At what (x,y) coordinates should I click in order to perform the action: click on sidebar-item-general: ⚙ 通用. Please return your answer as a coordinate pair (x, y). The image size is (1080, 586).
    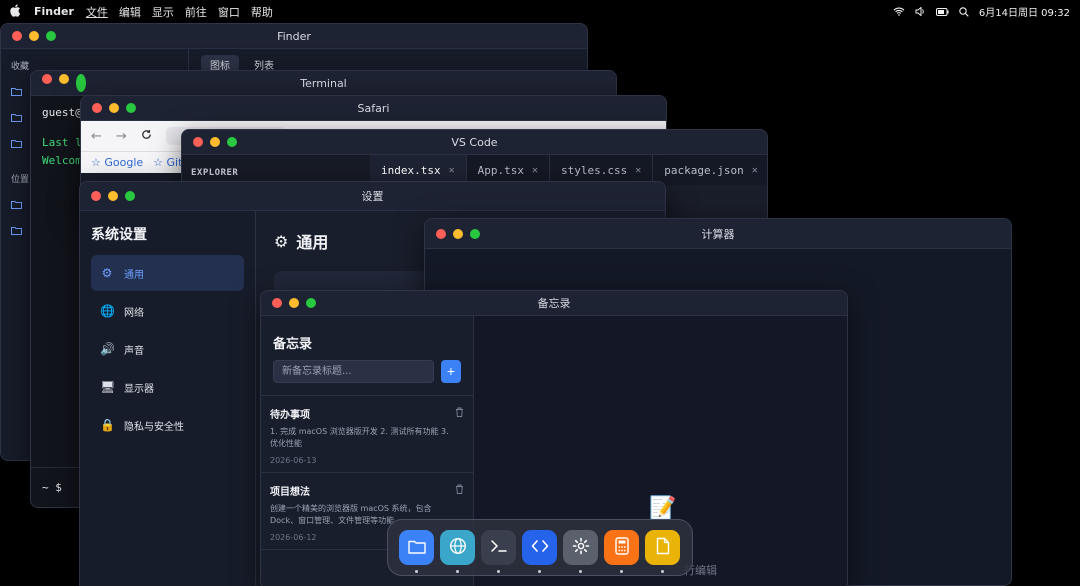
    Looking at the image, I should click on (167, 273).